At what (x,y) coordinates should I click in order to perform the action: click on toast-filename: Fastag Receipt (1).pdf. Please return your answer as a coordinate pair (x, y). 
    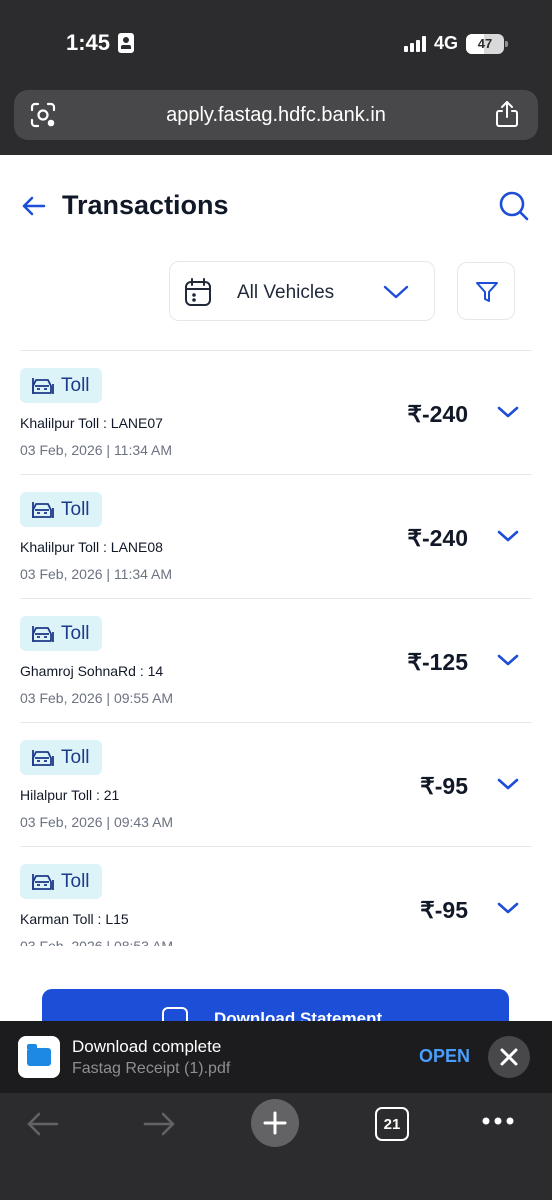
    Looking at the image, I should click on (151, 1068).